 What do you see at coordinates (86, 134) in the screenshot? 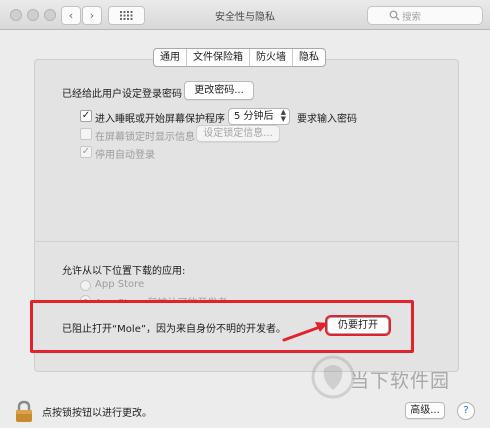
I see `show-message-checkbox` at bounding box center [86, 134].